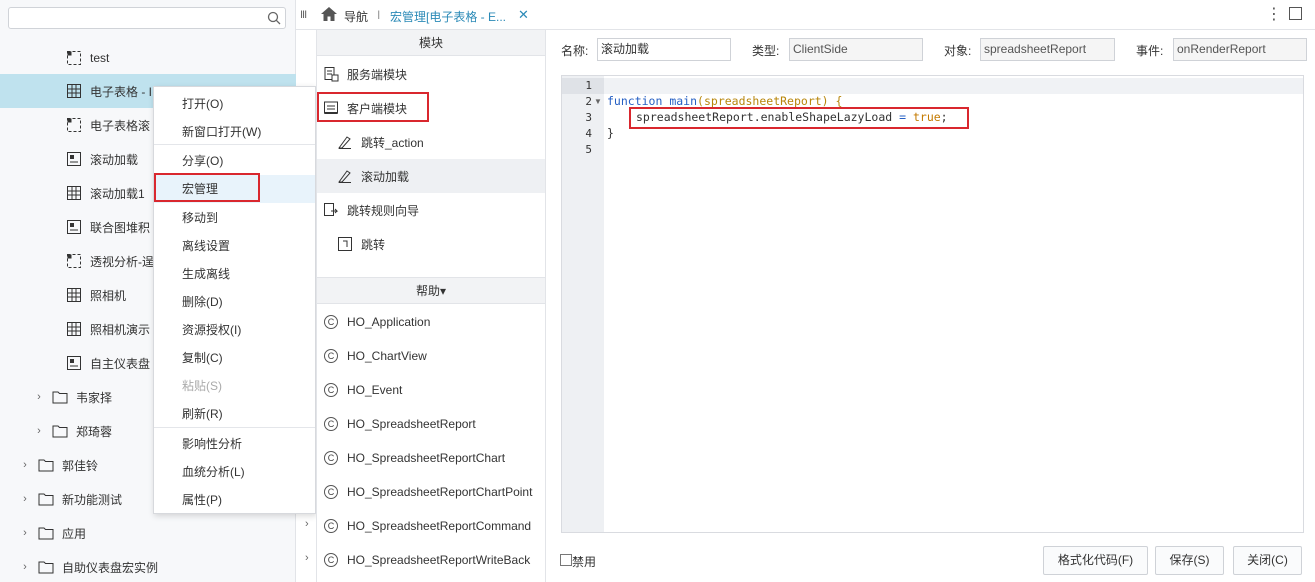 This screenshot has width=1315, height=582. I want to click on home-icon, so click(329, 14).